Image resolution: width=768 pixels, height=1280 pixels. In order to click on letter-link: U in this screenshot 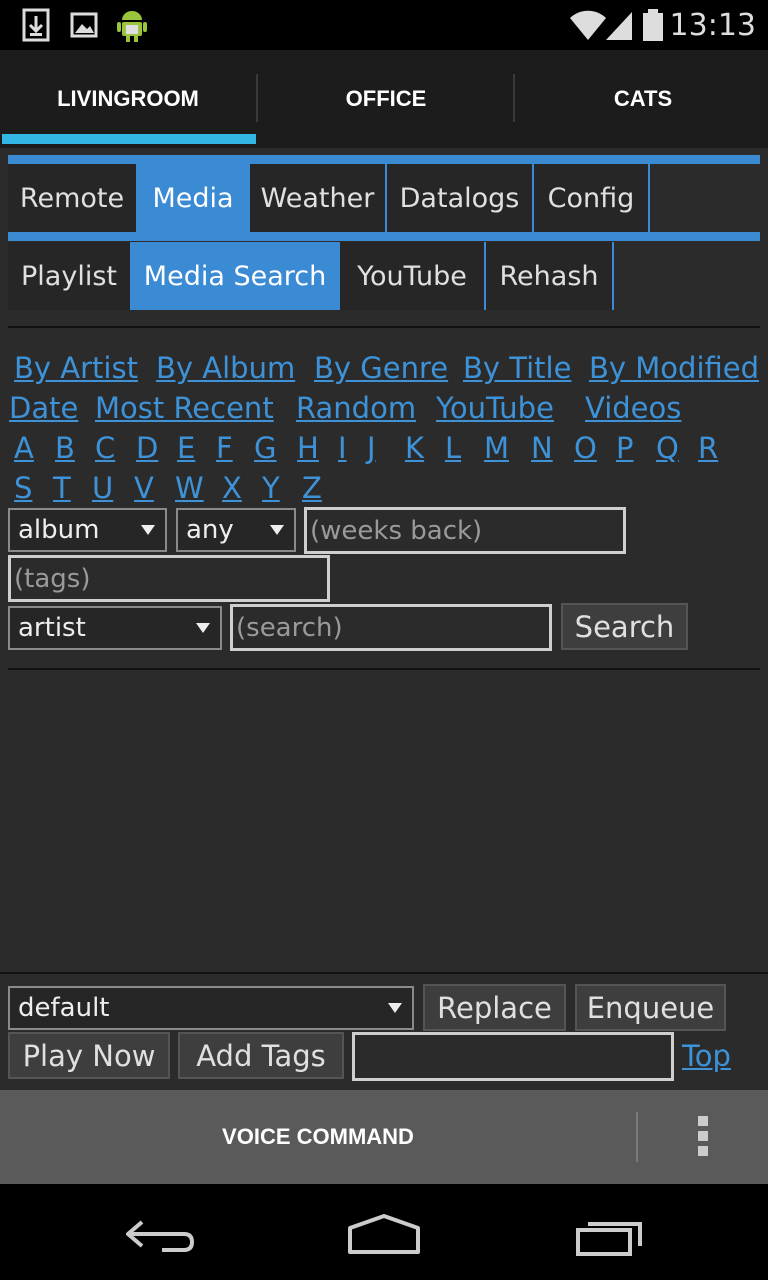, I will do `click(102, 488)`.